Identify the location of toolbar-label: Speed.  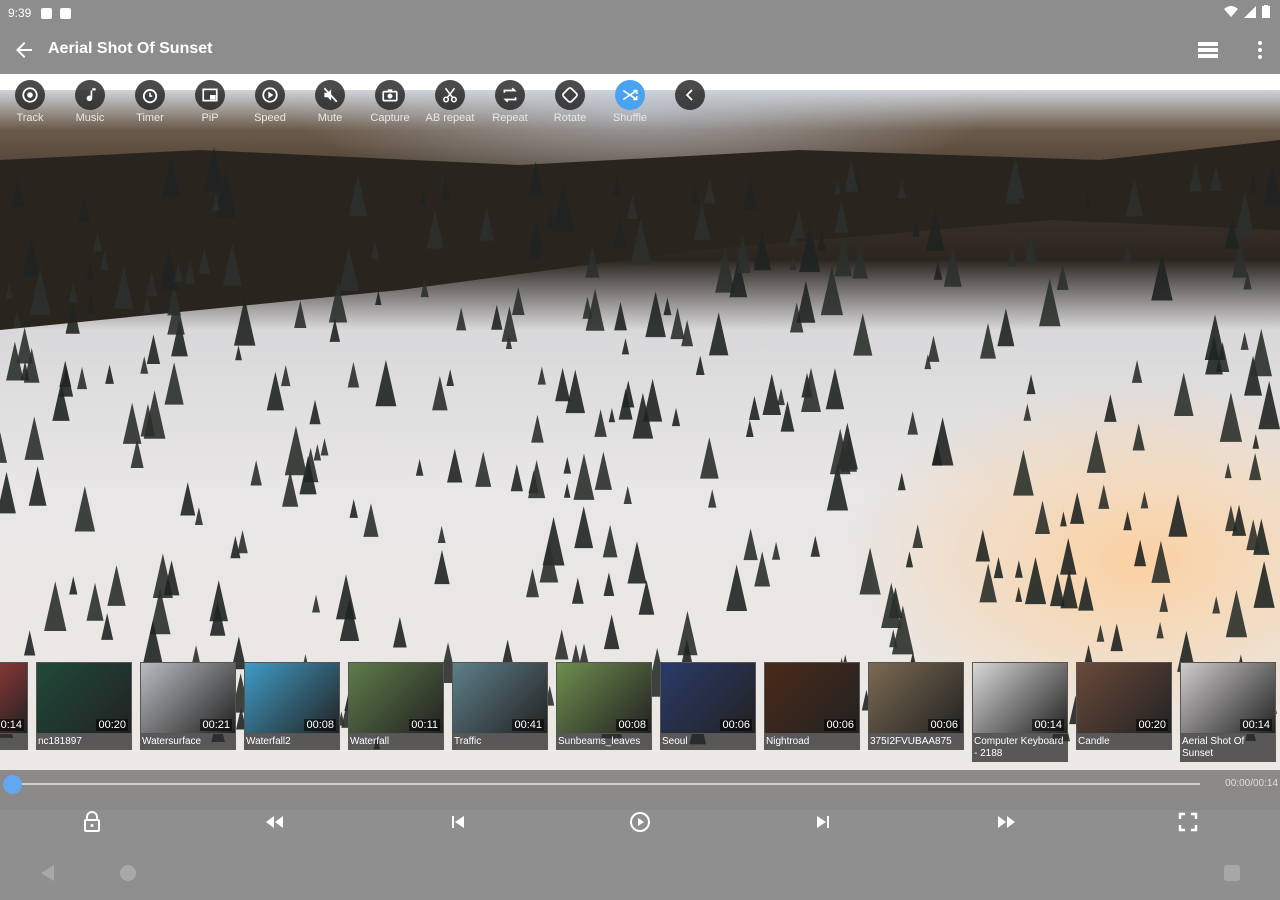
(270, 118).